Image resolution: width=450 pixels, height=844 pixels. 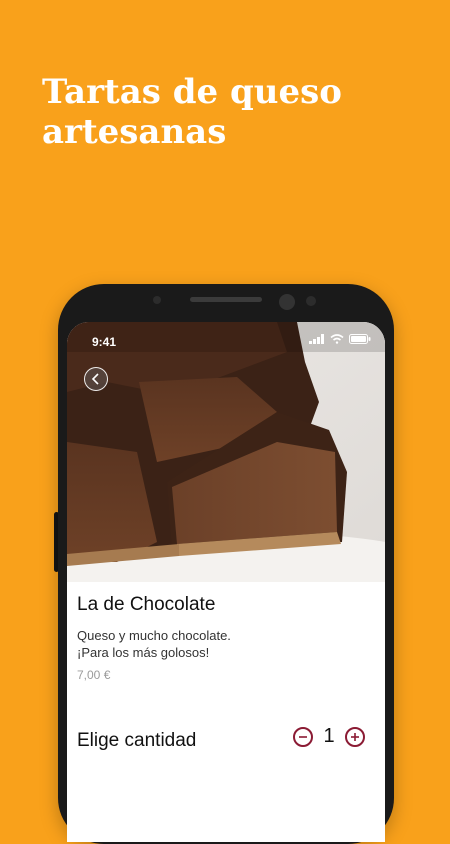 I want to click on battery-icon, so click(x=360, y=339).